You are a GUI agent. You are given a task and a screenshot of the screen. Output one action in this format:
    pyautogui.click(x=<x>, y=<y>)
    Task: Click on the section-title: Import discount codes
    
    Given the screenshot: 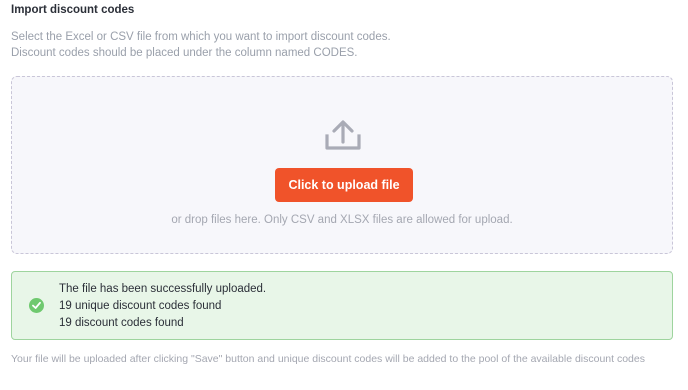 What is the action you would take?
    pyautogui.click(x=73, y=10)
    